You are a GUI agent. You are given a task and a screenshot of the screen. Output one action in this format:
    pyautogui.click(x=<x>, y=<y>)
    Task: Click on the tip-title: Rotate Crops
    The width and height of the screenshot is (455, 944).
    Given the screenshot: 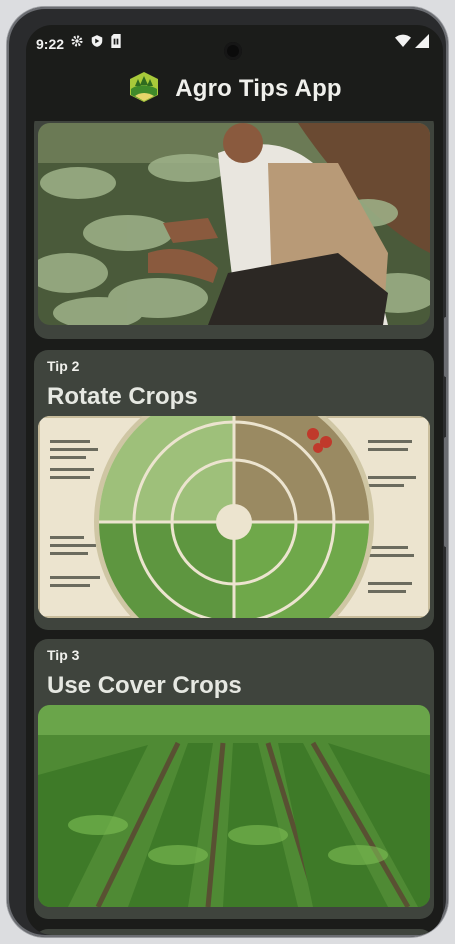 What is the action you would take?
    pyautogui.click(x=122, y=396)
    